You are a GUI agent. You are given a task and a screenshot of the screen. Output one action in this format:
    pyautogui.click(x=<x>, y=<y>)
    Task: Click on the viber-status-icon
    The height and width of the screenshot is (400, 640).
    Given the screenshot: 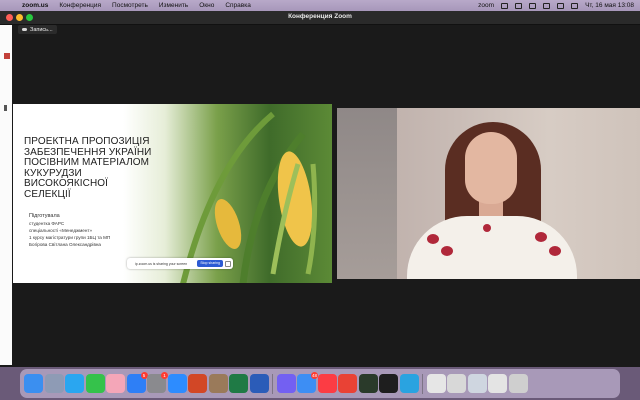 What is the action you would take?
    pyautogui.click(x=519, y=5)
    